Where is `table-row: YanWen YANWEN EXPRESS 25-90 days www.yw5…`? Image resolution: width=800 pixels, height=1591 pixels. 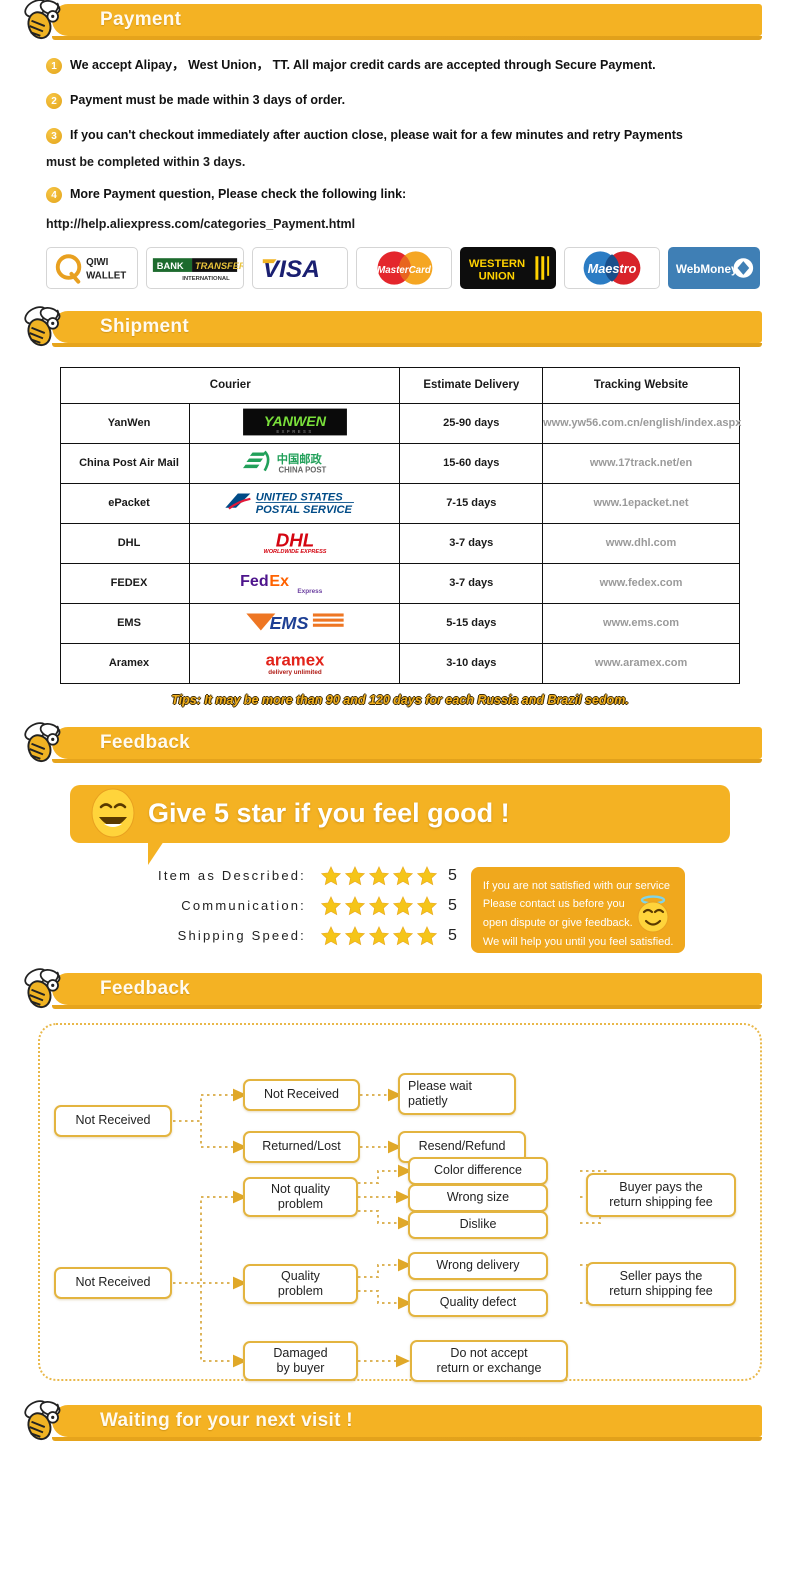
table-row: YanWen YANWEN EXPRESS 25-90 days www.yw5… is located at coordinates (400, 423).